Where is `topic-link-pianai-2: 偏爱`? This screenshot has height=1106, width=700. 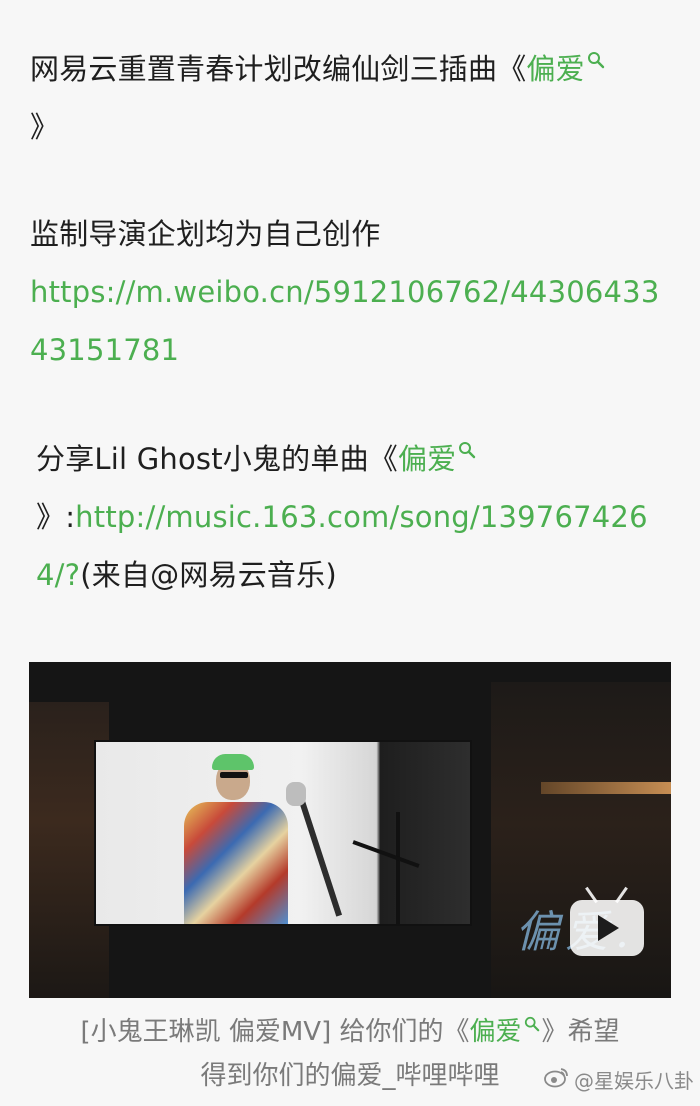
topic-link-pianai-2: 偏爱 is located at coordinates (427, 459).